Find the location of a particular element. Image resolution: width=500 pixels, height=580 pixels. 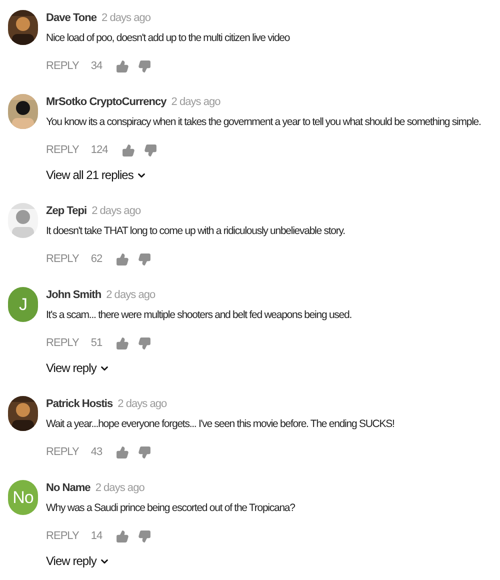

comment-text: It's a scam... there were multiple shooters and belt fed weapons being used. is located at coordinates (199, 315).